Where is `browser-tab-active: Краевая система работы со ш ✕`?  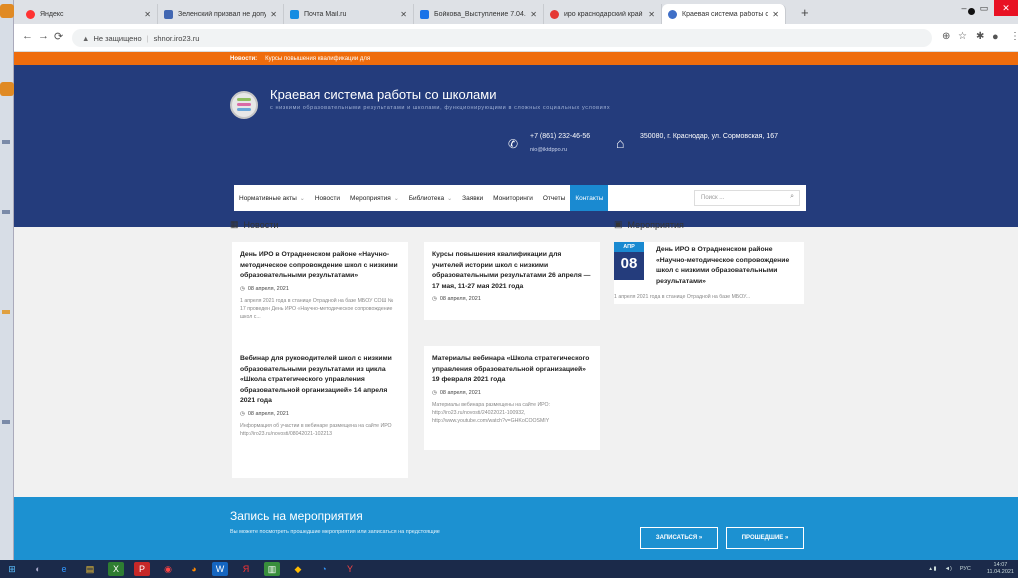
browser-tab-active: Краевая система работы со ш ✕ is located at coordinates (724, 14).